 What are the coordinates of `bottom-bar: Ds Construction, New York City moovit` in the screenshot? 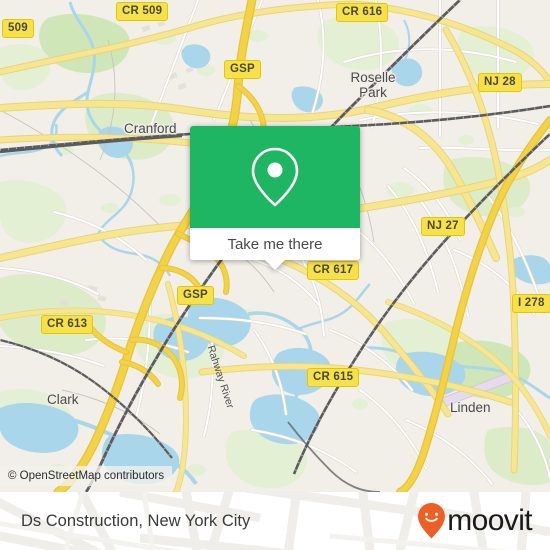 It's located at (275, 521).